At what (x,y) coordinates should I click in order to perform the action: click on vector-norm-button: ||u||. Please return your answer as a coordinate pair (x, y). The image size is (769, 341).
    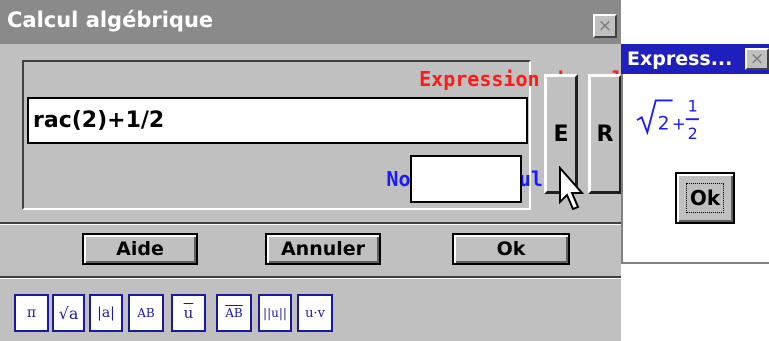
    Looking at the image, I should click on (275, 313).